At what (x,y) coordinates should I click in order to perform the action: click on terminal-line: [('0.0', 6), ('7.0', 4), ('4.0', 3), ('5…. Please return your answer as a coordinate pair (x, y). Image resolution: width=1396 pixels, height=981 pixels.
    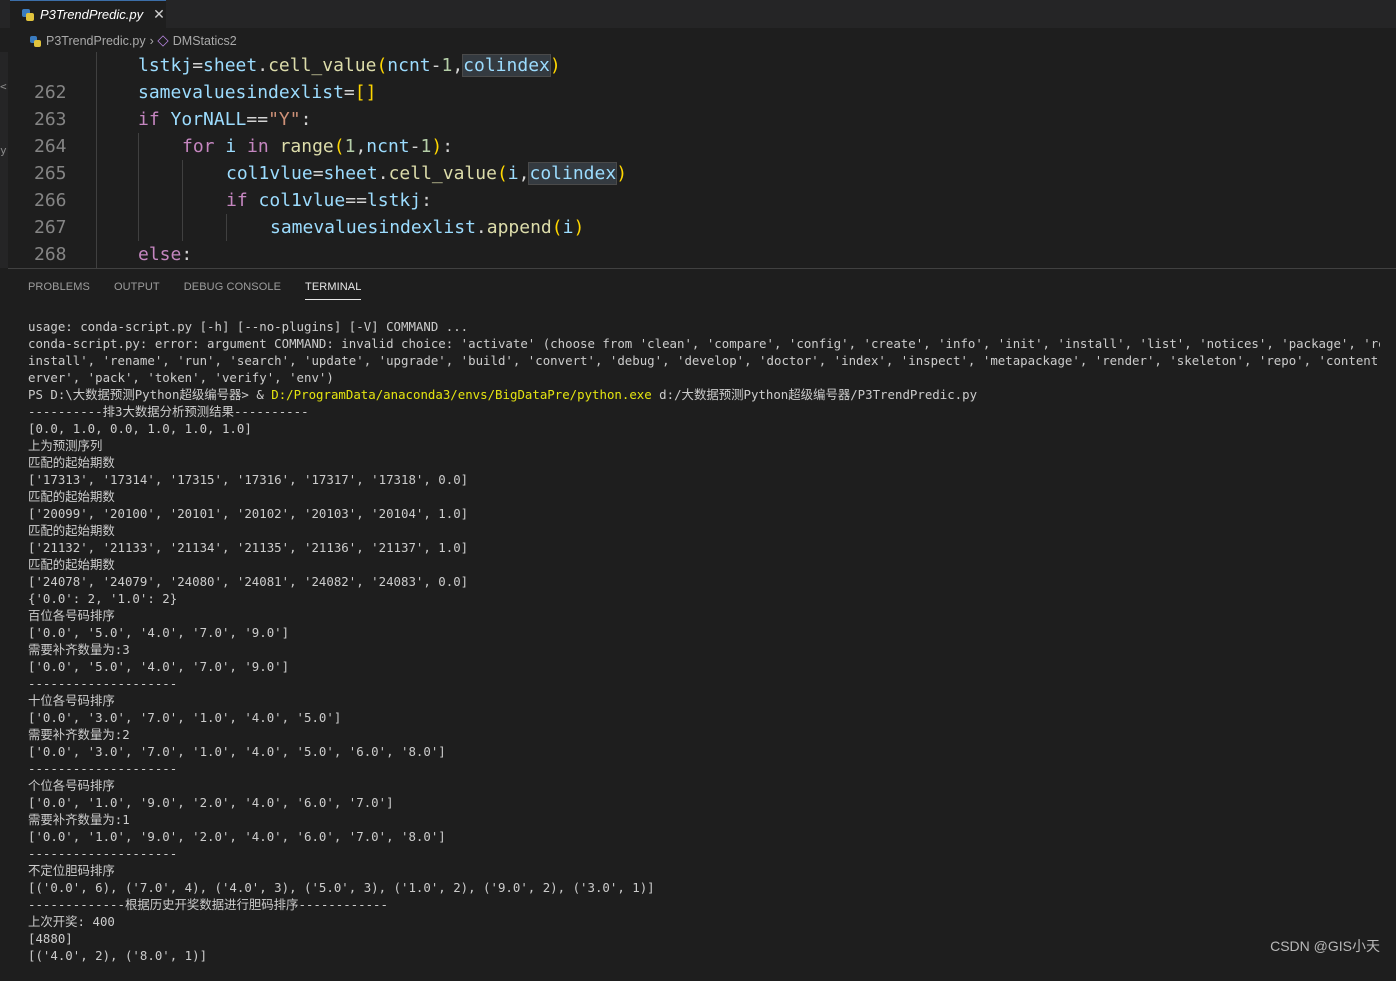
    Looking at the image, I should click on (341, 887).